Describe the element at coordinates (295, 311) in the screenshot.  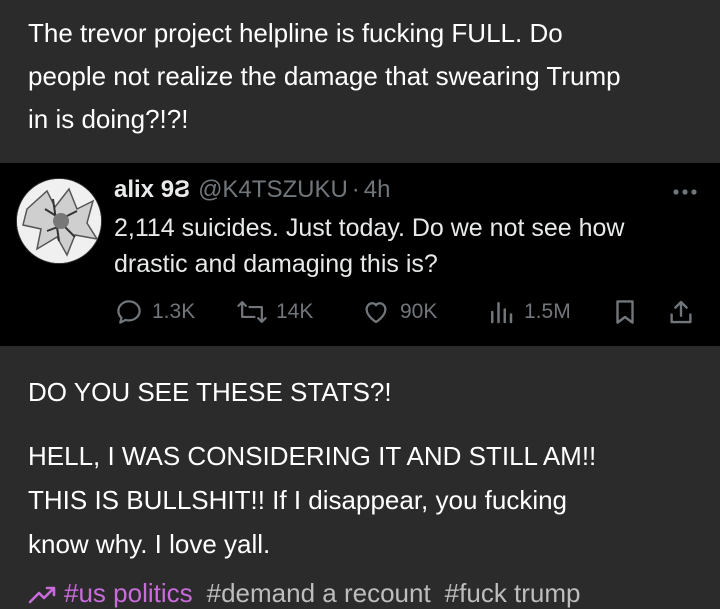
I see `retweet-count: 14K` at that location.